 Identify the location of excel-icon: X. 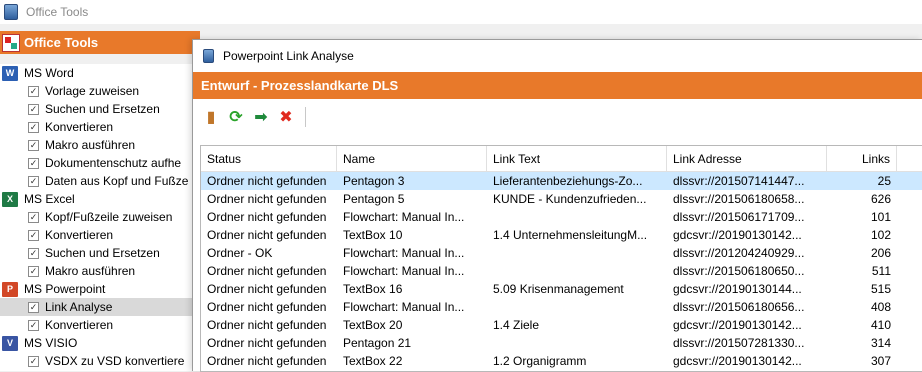
(10, 199).